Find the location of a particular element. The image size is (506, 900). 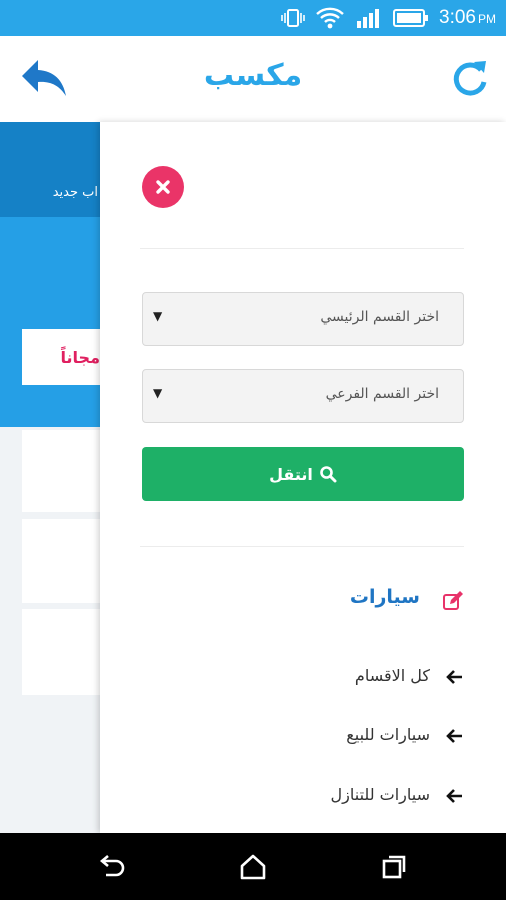

navigation-bar is located at coordinates (253, 866).